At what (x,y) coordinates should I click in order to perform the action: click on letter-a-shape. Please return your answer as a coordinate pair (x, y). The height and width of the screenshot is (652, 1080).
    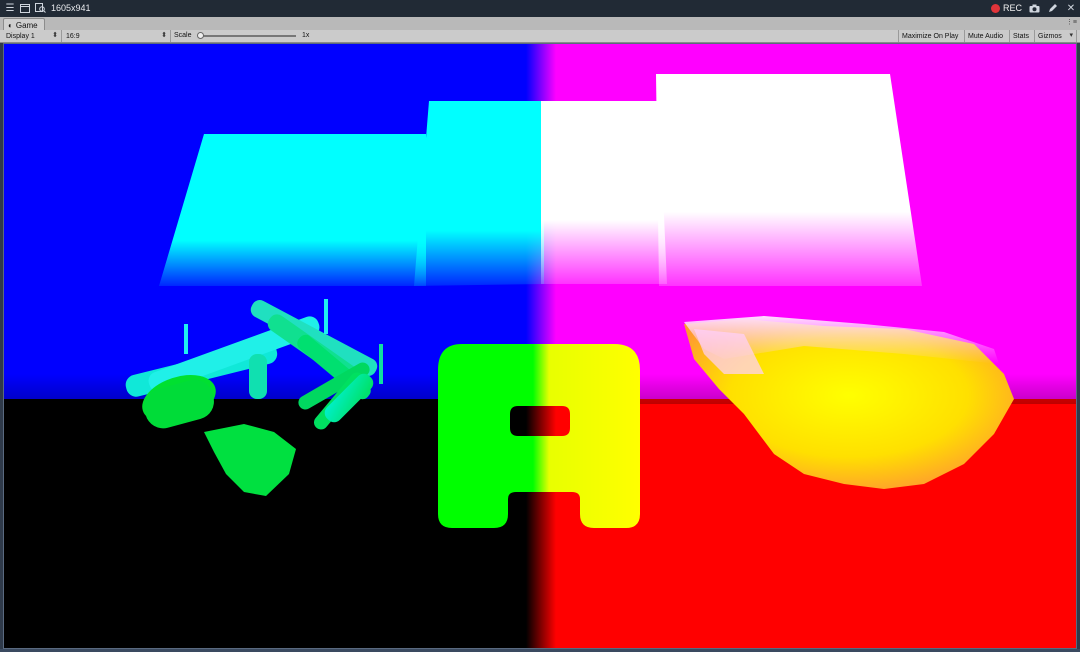
    Looking at the image, I should click on (539, 436).